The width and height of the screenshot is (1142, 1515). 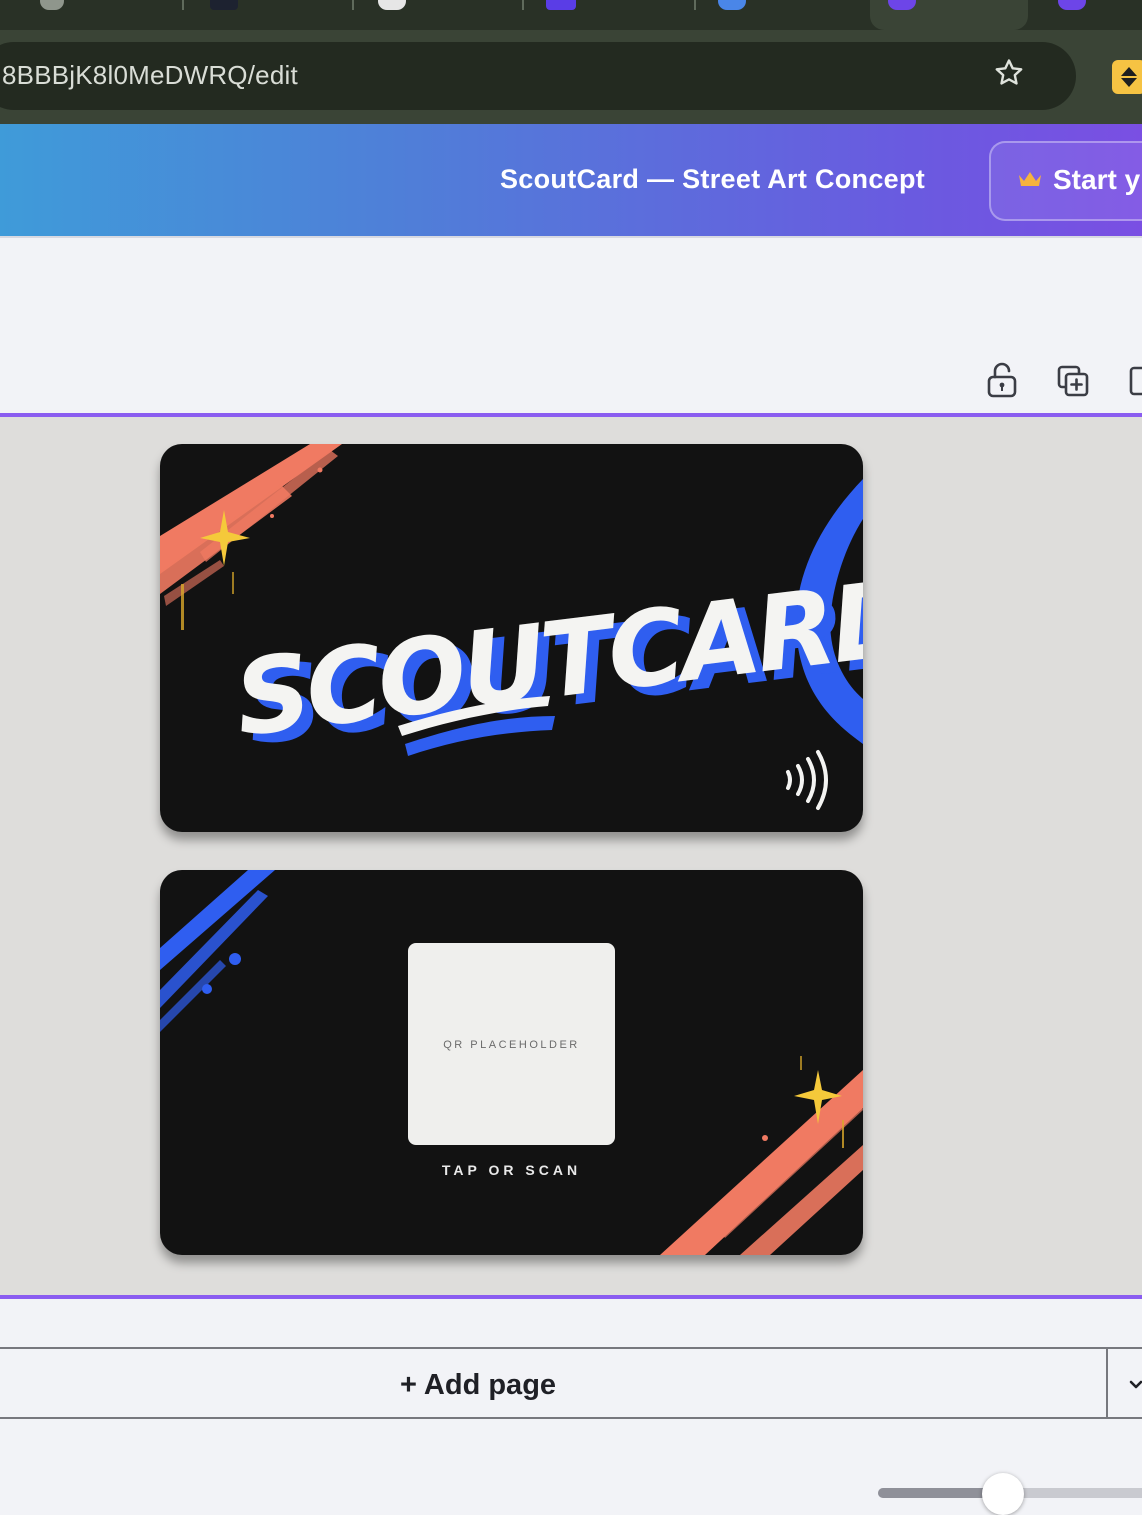 I want to click on crown-icon, so click(x=1030, y=179).